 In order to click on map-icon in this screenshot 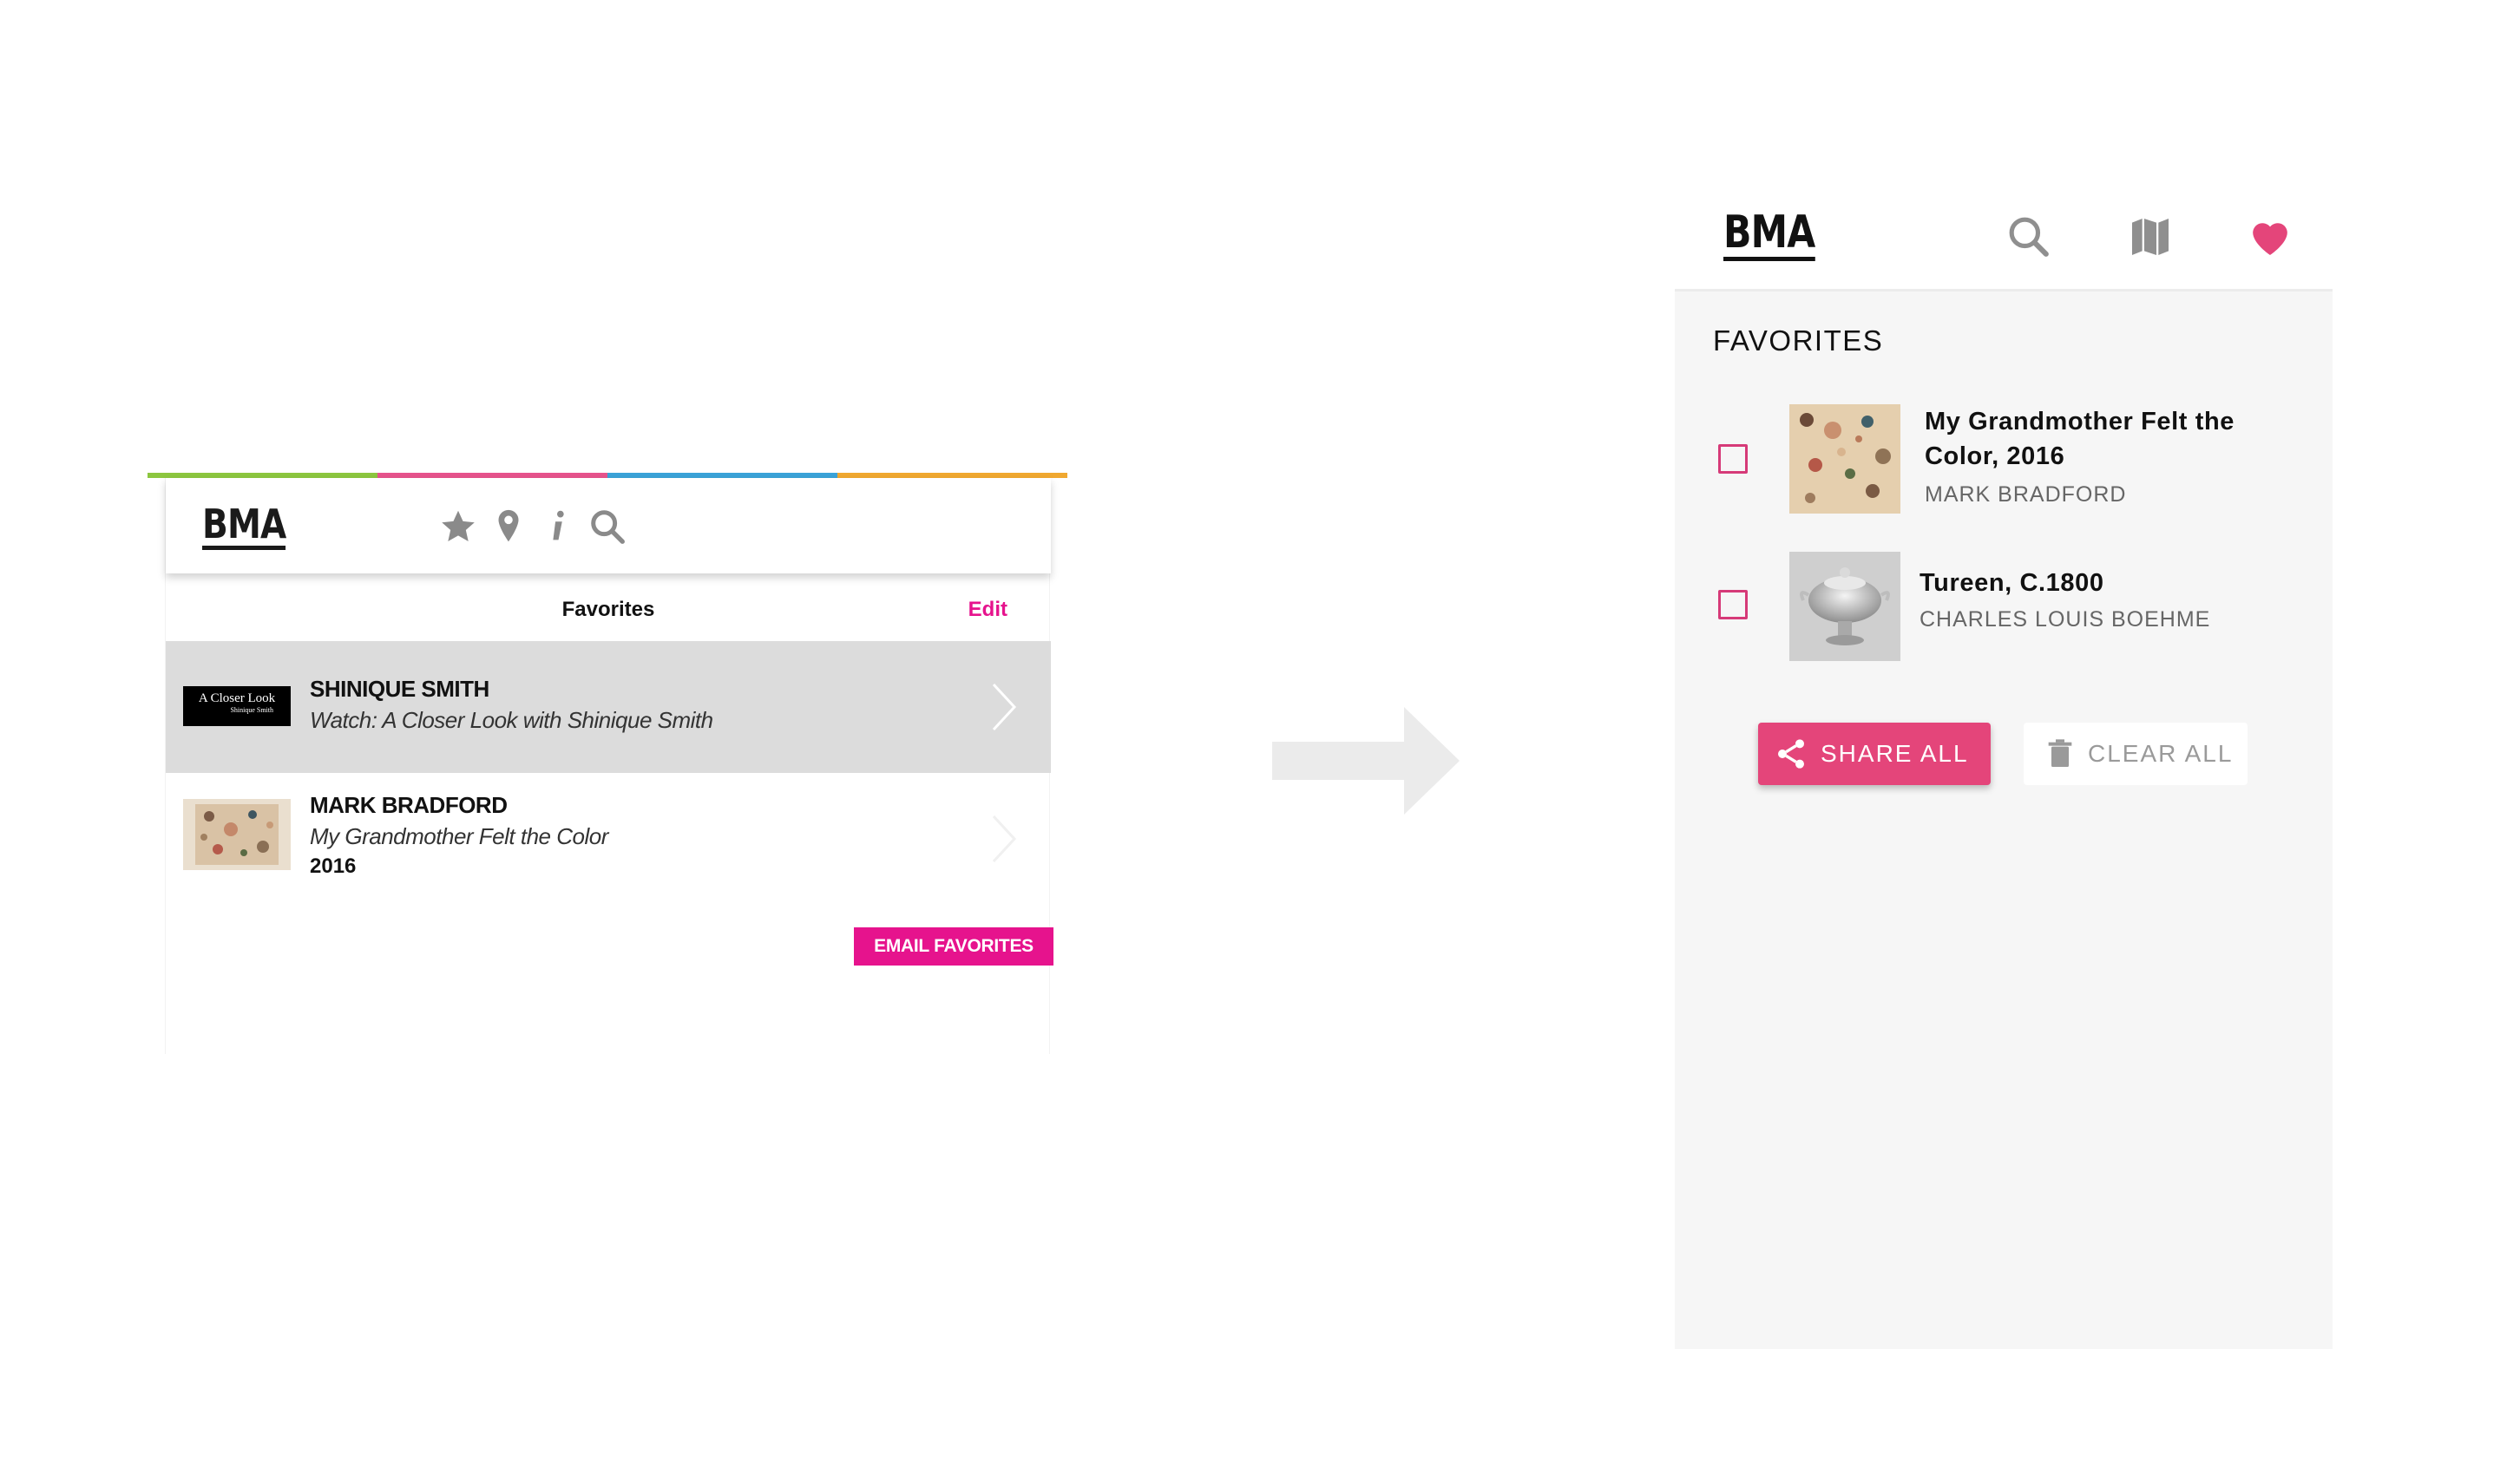, I will do `click(2150, 237)`.